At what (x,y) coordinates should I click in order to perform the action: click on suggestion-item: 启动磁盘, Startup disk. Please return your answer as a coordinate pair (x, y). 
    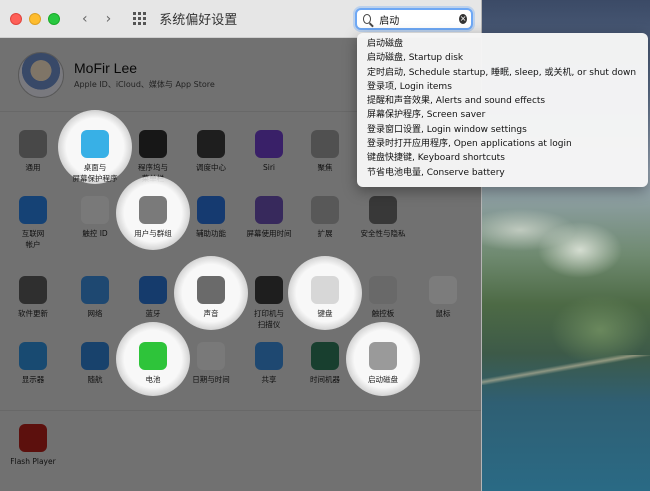
    Looking at the image, I should click on (502, 58).